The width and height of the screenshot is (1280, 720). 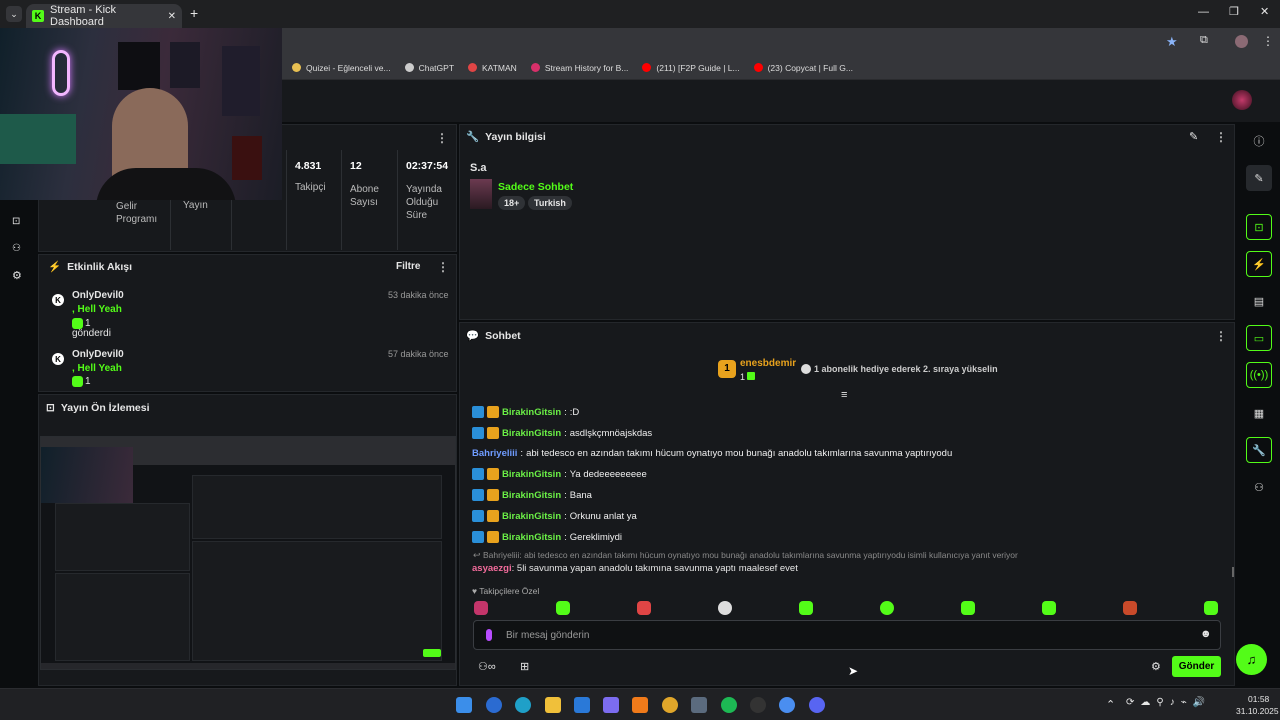 What do you see at coordinates (1259, 301) in the screenshot?
I see `notes-icon: ▤` at bounding box center [1259, 301].